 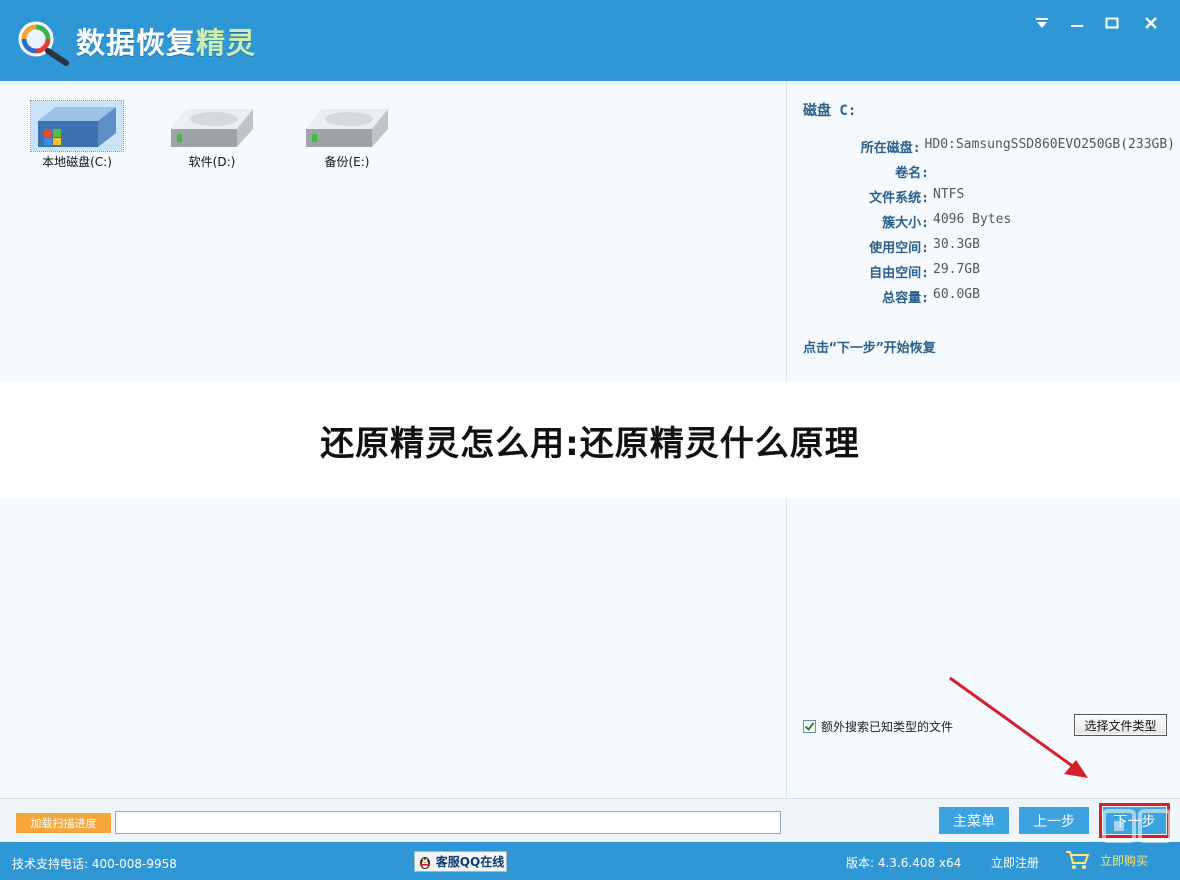 What do you see at coordinates (1077, 23) in the screenshot?
I see `minimize-icon` at bounding box center [1077, 23].